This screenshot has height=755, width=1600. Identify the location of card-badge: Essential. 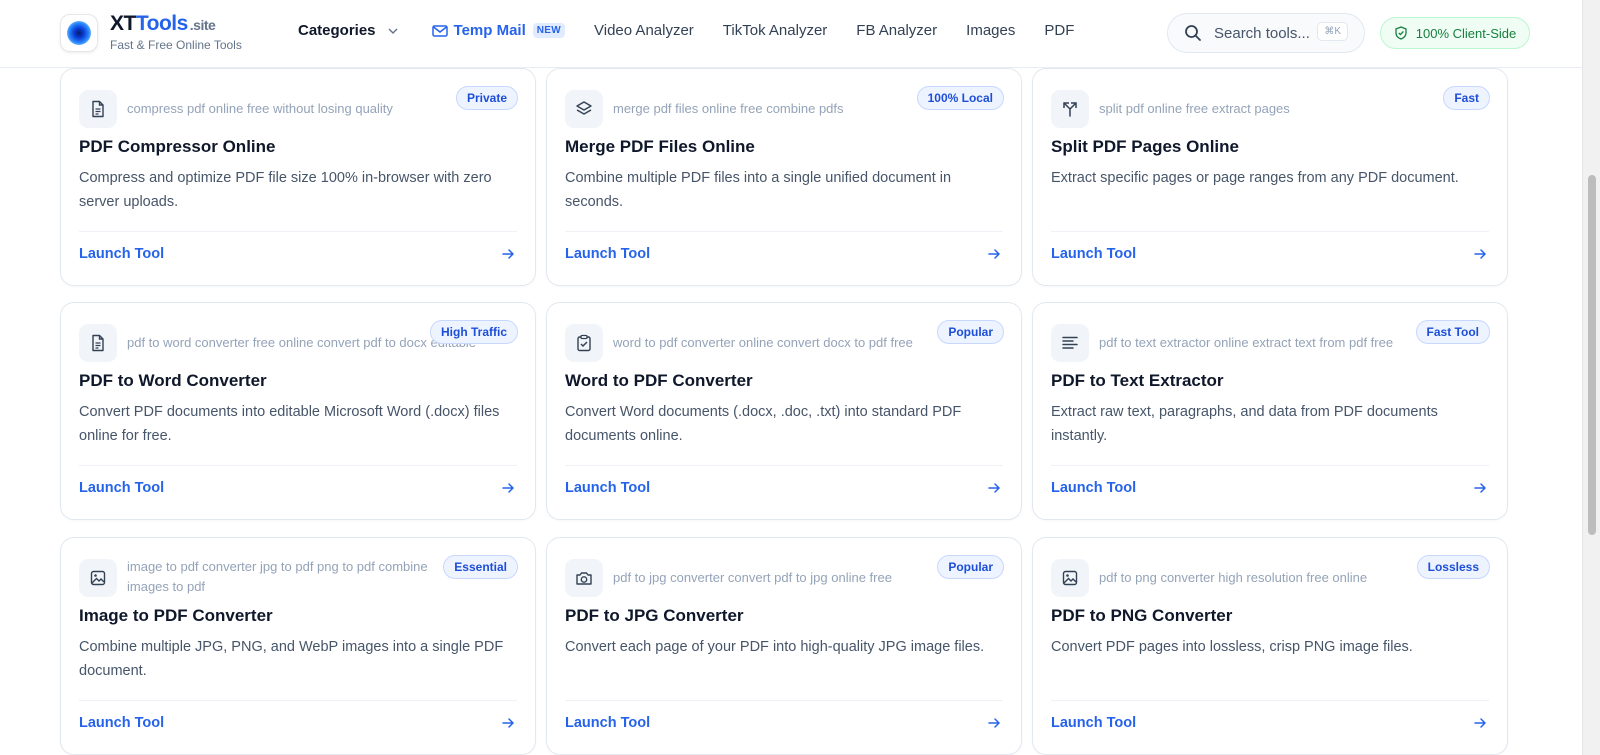
(480, 567).